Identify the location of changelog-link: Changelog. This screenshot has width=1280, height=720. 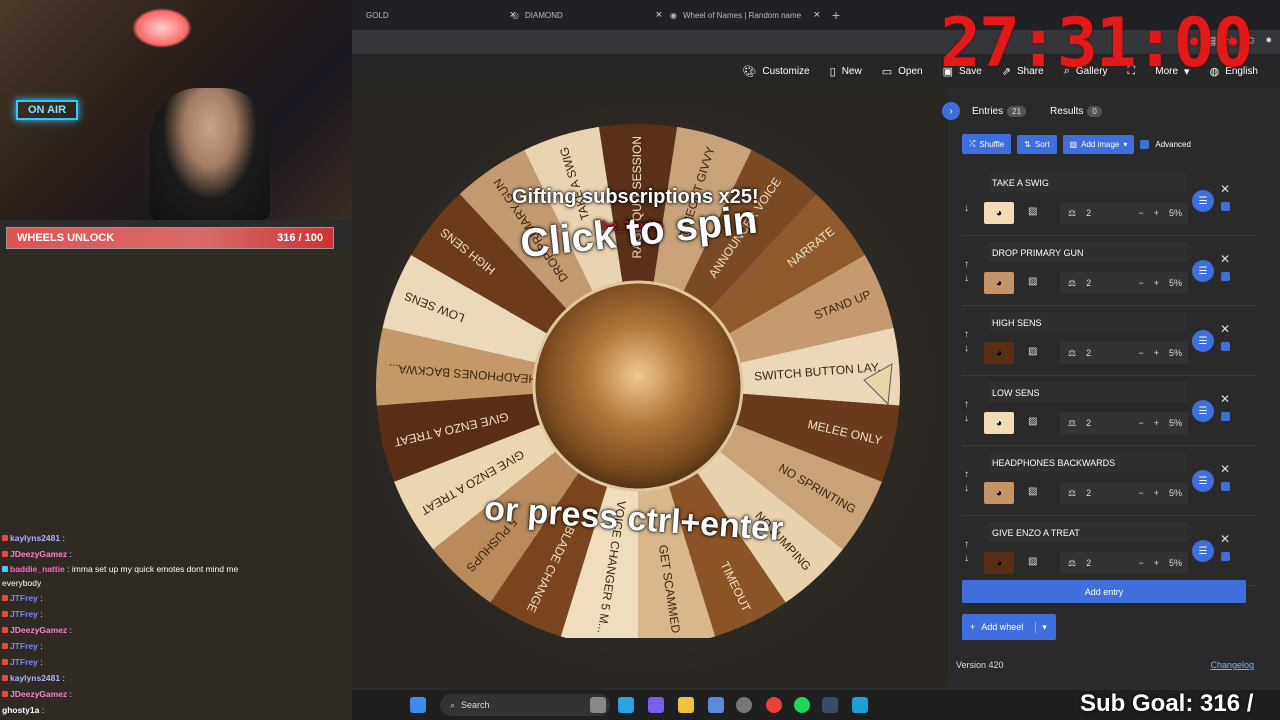
(1232, 665).